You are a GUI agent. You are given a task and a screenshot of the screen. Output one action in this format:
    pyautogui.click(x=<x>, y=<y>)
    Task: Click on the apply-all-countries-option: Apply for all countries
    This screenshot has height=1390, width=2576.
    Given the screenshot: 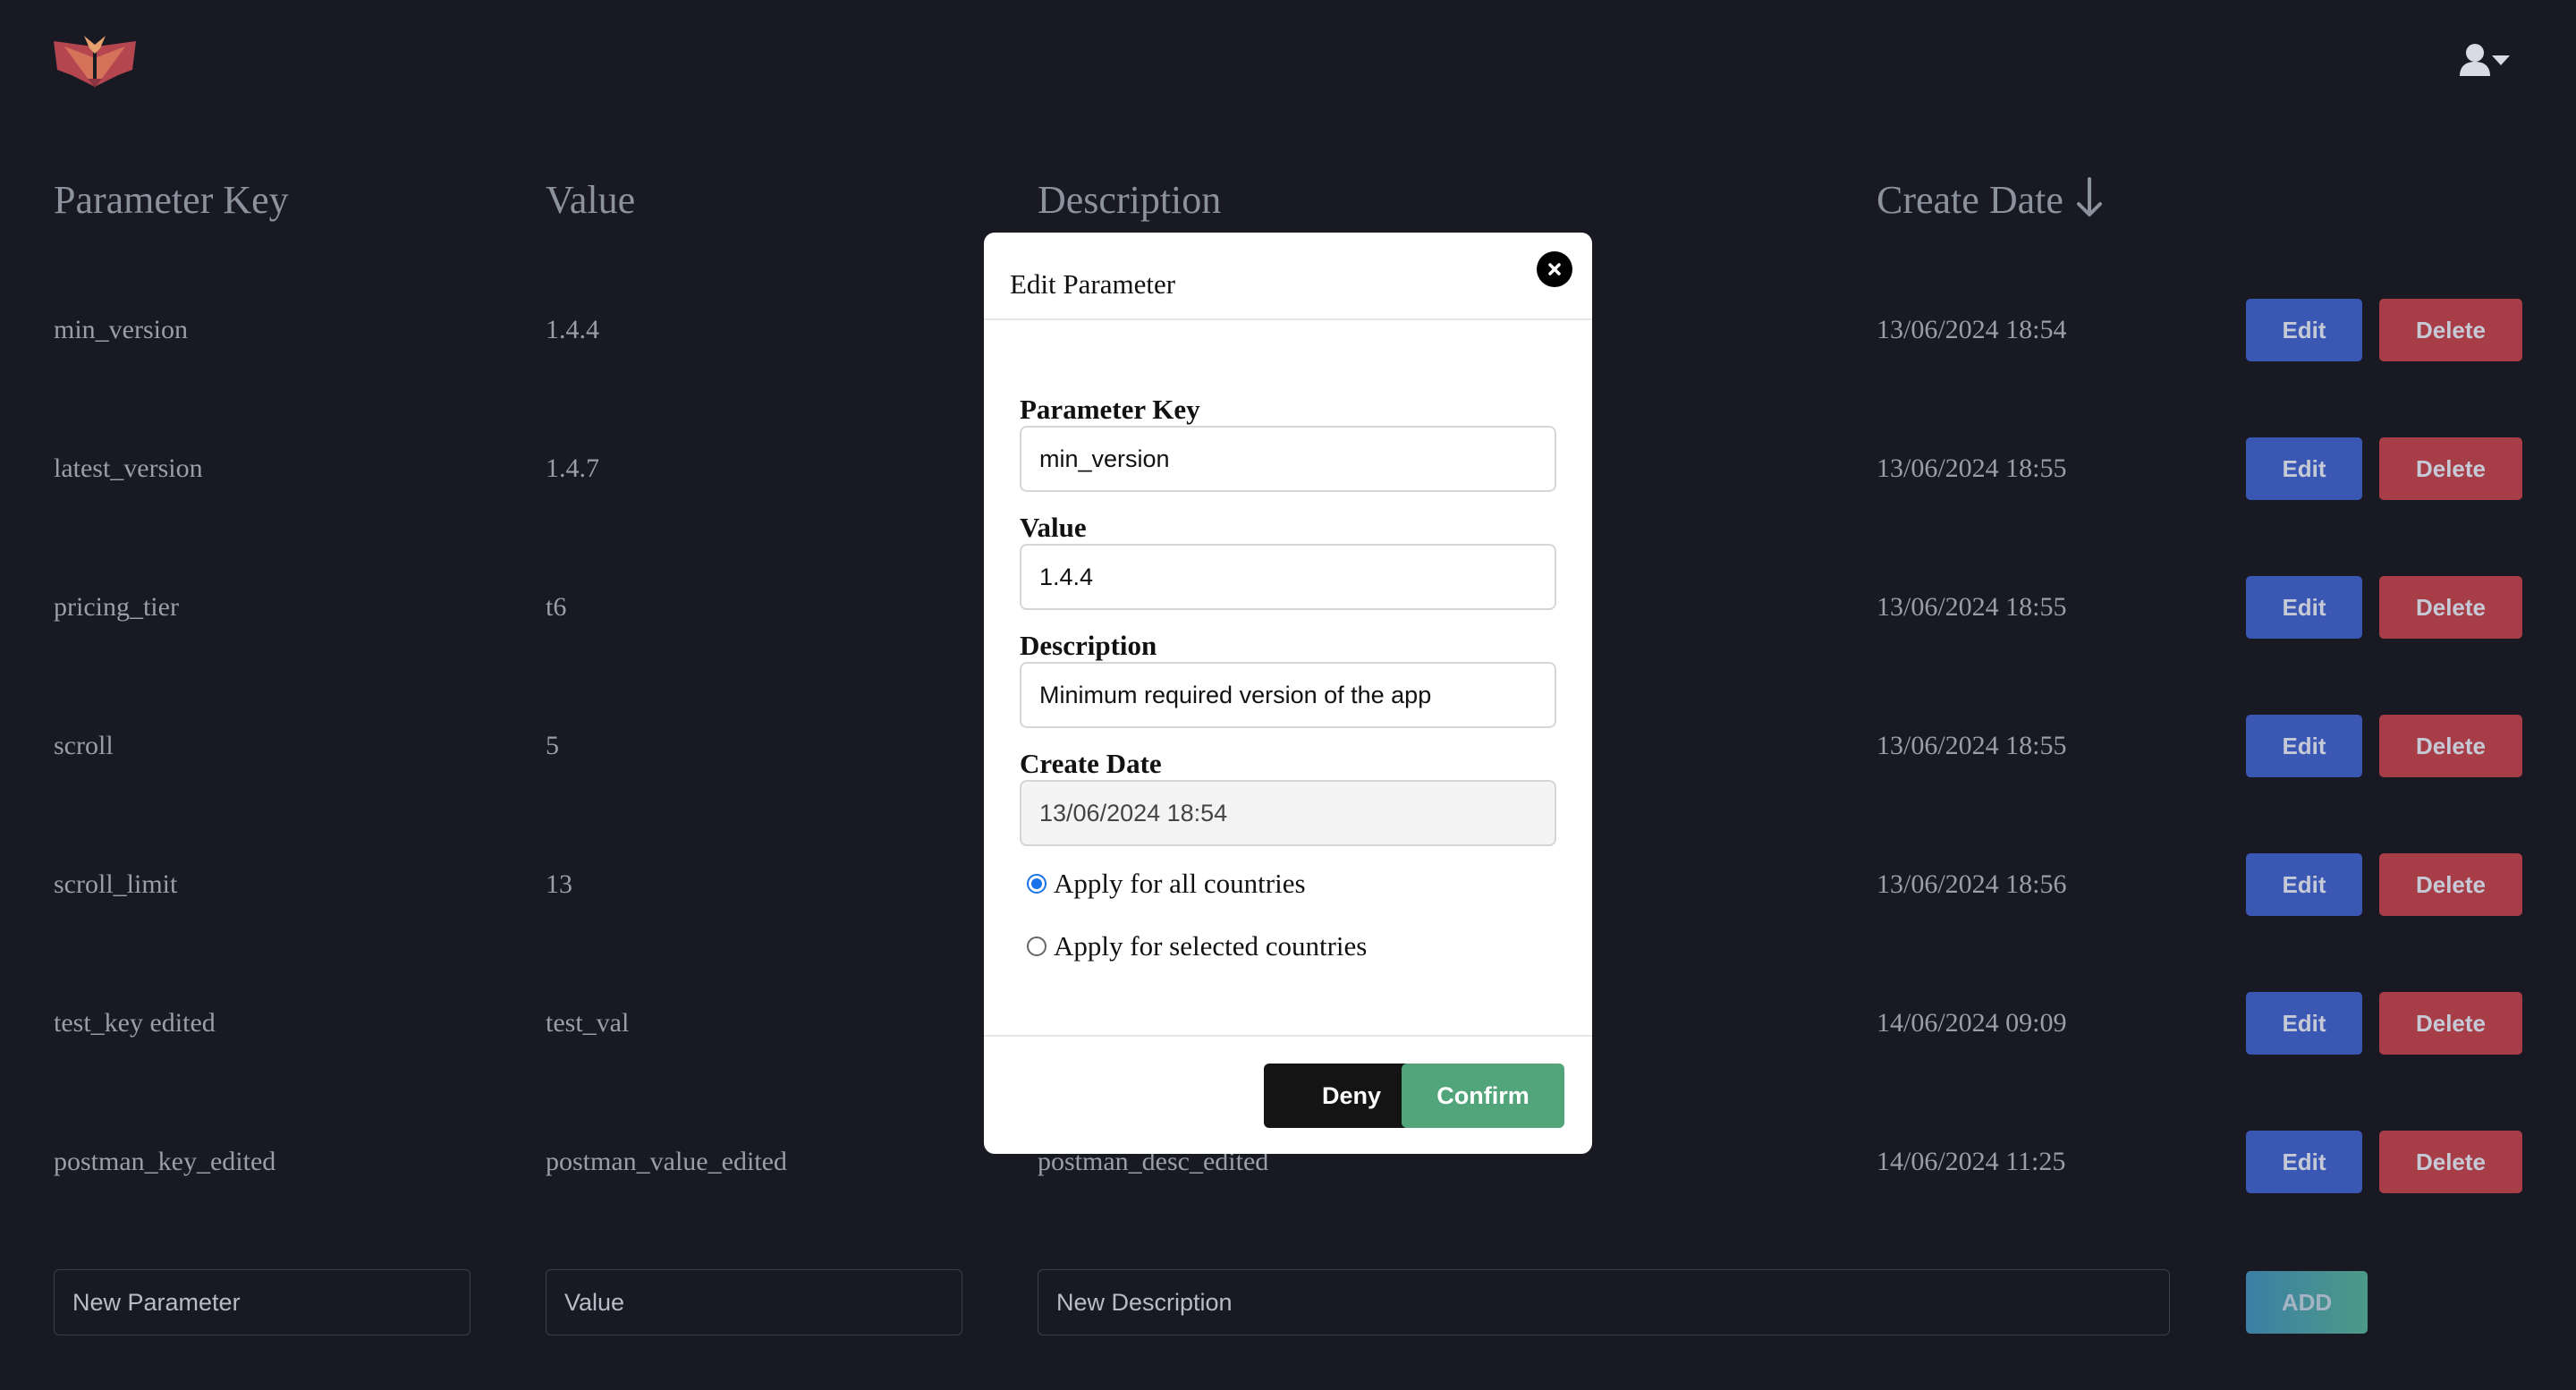 What is the action you would take?
    pyautogui.click(x=1166, y=884)
    